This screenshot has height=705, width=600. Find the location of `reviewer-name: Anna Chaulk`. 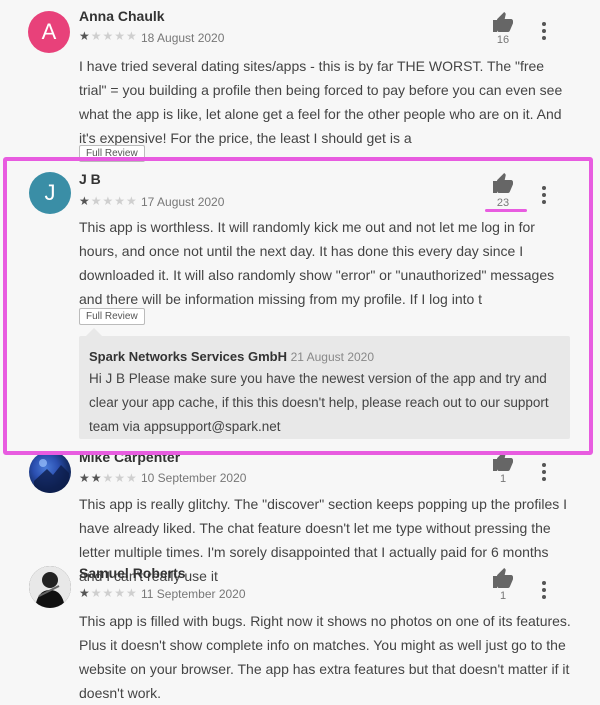

reviewer-name: Anna Chaulk is located at coordinates (122, 16).